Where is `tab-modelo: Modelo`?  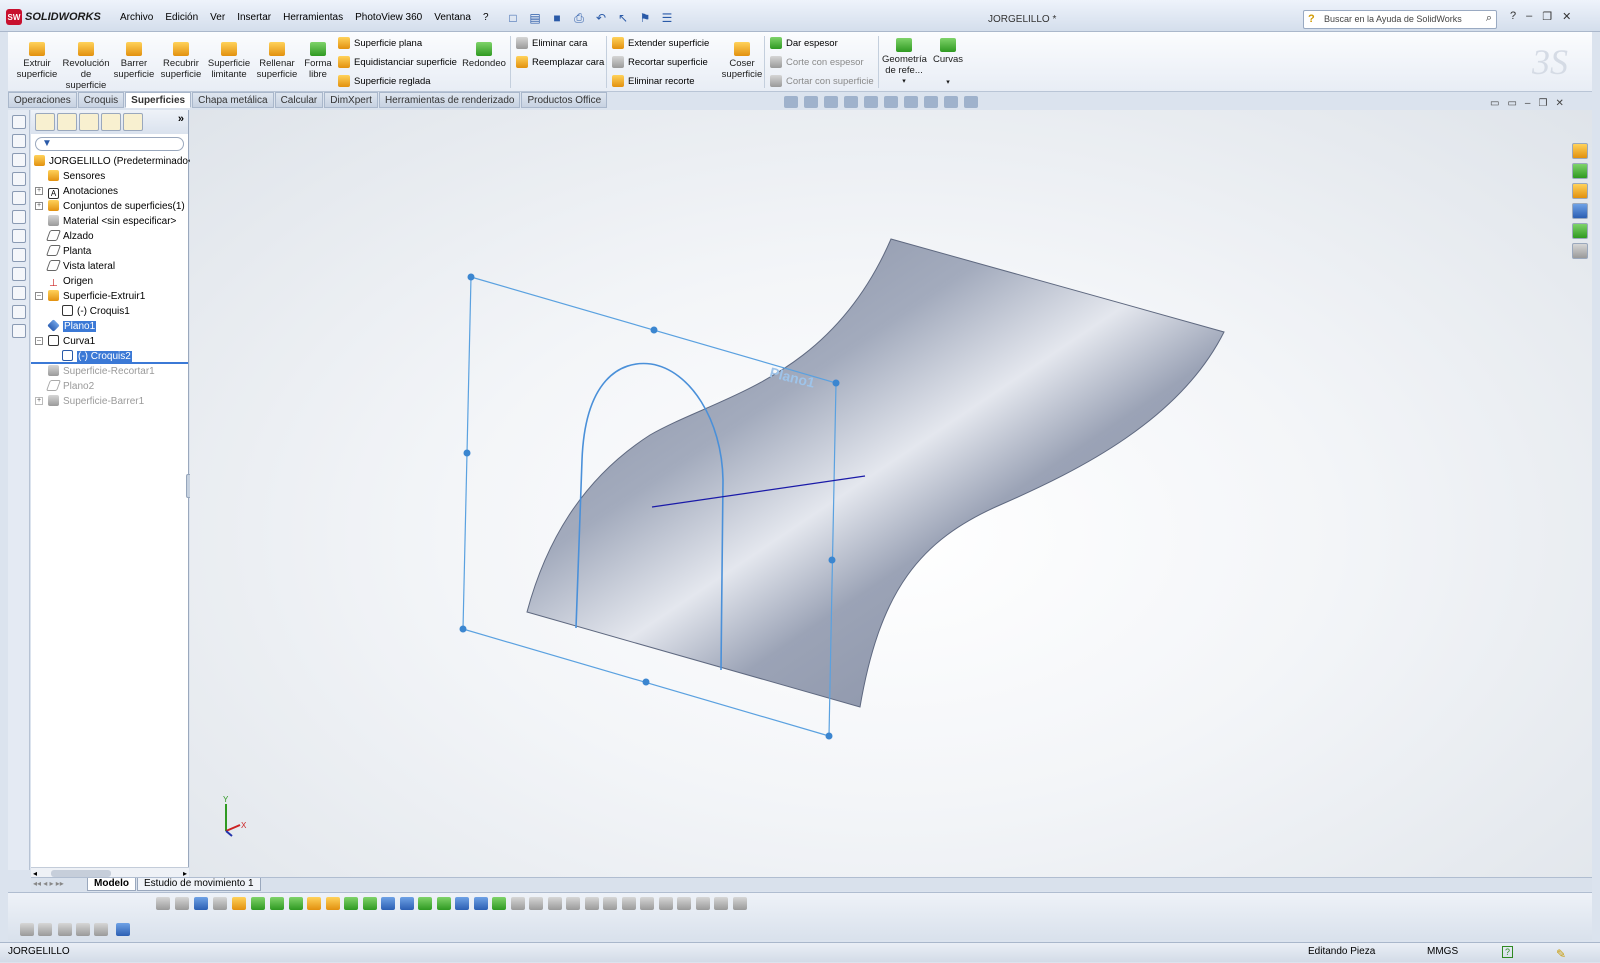
tab-modelo: Modelo is located at coordinates (111, 884).